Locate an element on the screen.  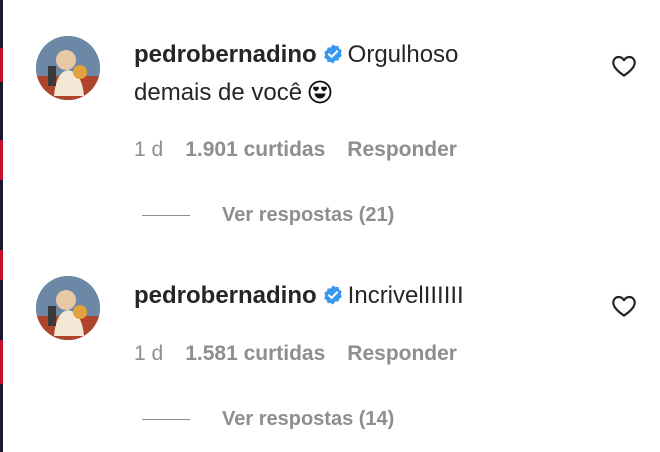
heart-eyes-emoji-icon is located at coordinates (320, 92).